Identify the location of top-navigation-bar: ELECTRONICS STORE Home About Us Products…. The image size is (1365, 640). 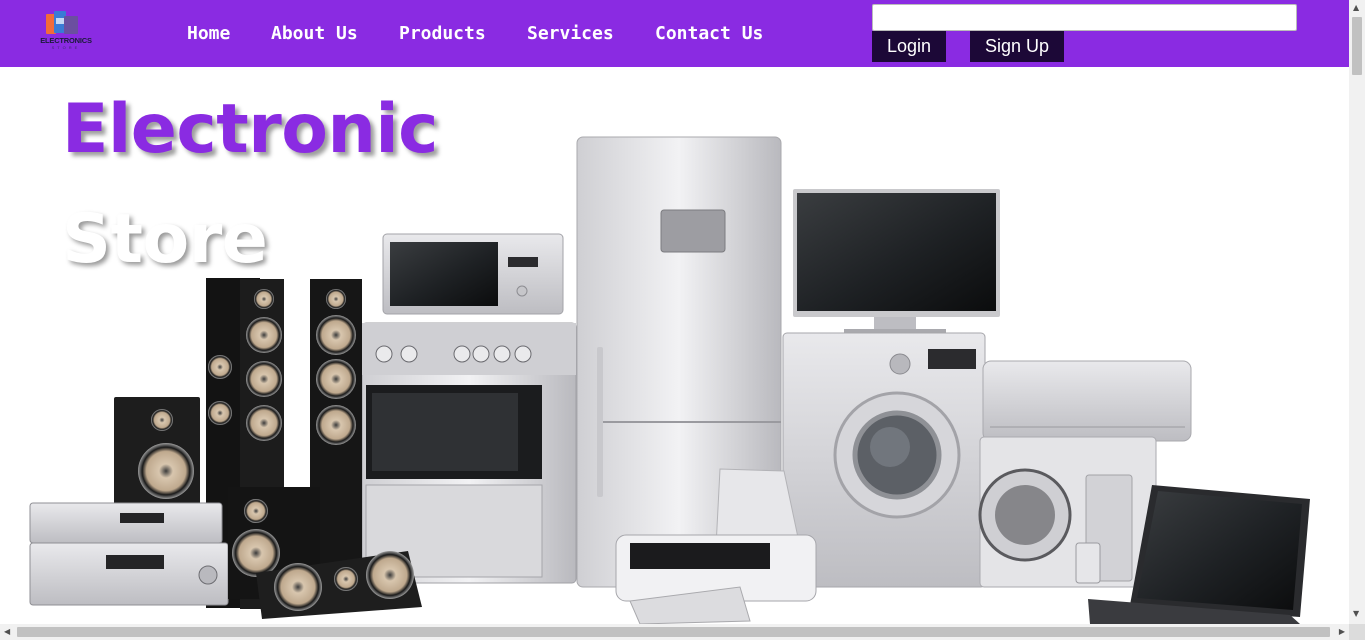
(674, 33).